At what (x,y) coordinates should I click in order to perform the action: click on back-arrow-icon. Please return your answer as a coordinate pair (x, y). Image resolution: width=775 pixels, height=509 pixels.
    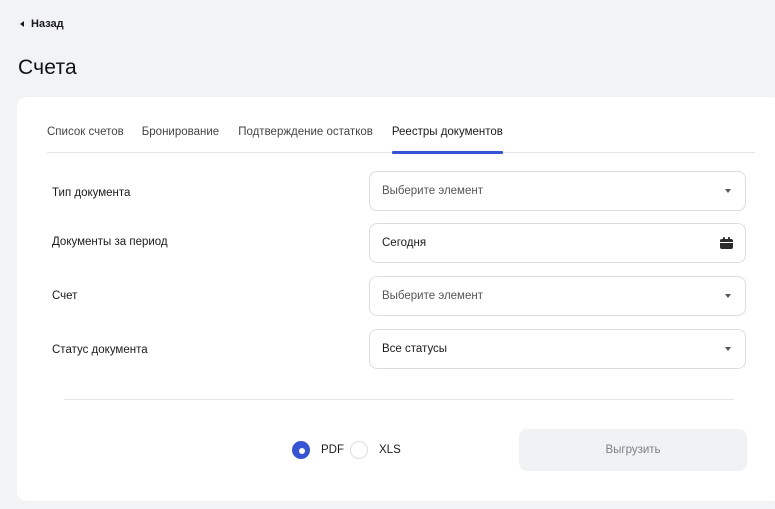
    Looking at the image, I should click on (22, 24).